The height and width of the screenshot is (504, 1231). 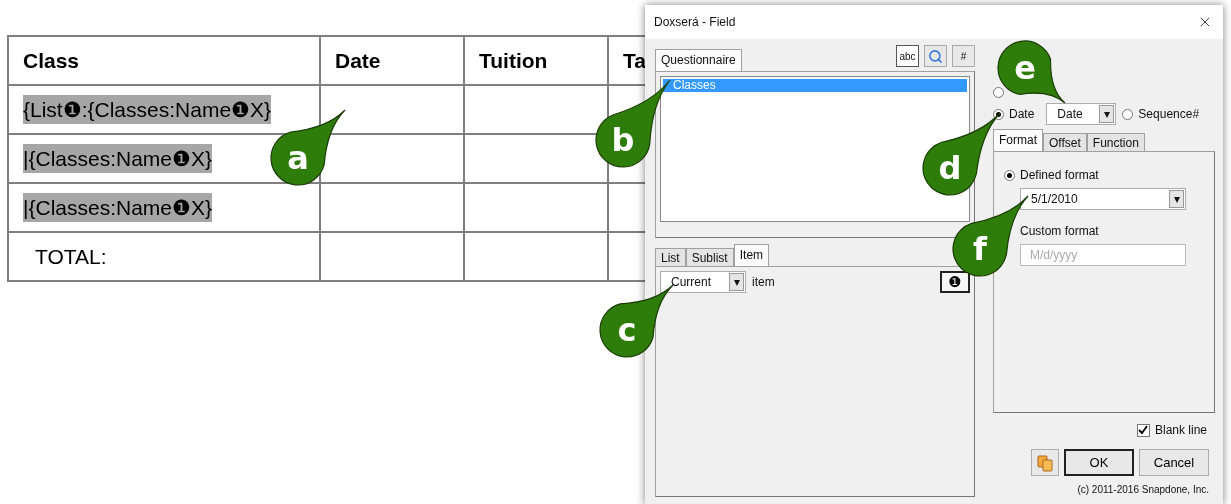 I want to click on paste-button, so click(x=1045, y=462).